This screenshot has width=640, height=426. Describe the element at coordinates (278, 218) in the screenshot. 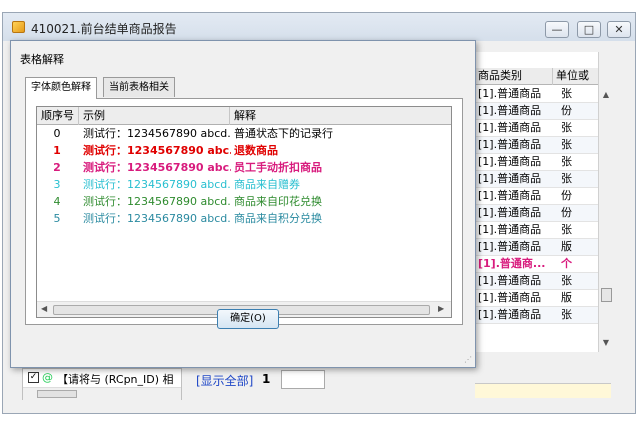

I see `list-cell-description: 商品来自积分兑换` at that location.